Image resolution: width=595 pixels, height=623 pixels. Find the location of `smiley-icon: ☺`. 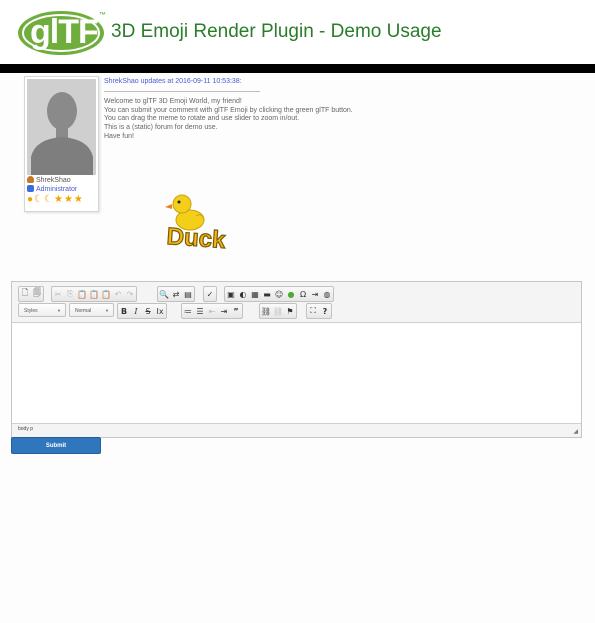

smiley-icon: ☺ is located at coordinates (279, 294).